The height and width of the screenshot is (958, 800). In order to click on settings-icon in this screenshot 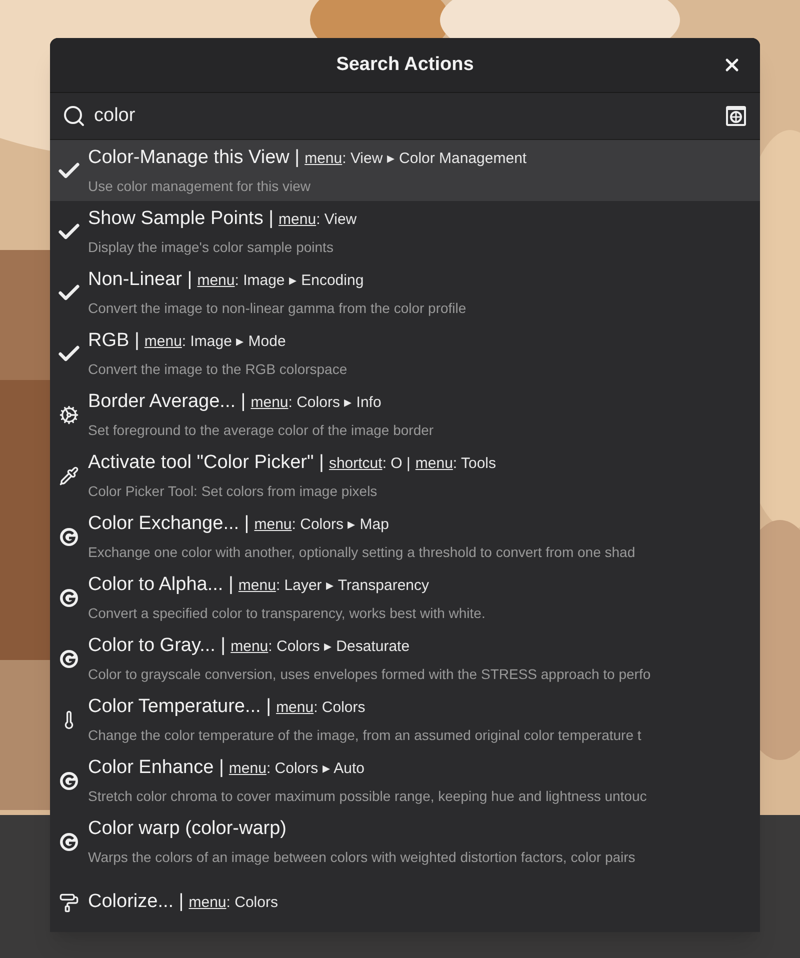, I will do `click(736, 116)`.